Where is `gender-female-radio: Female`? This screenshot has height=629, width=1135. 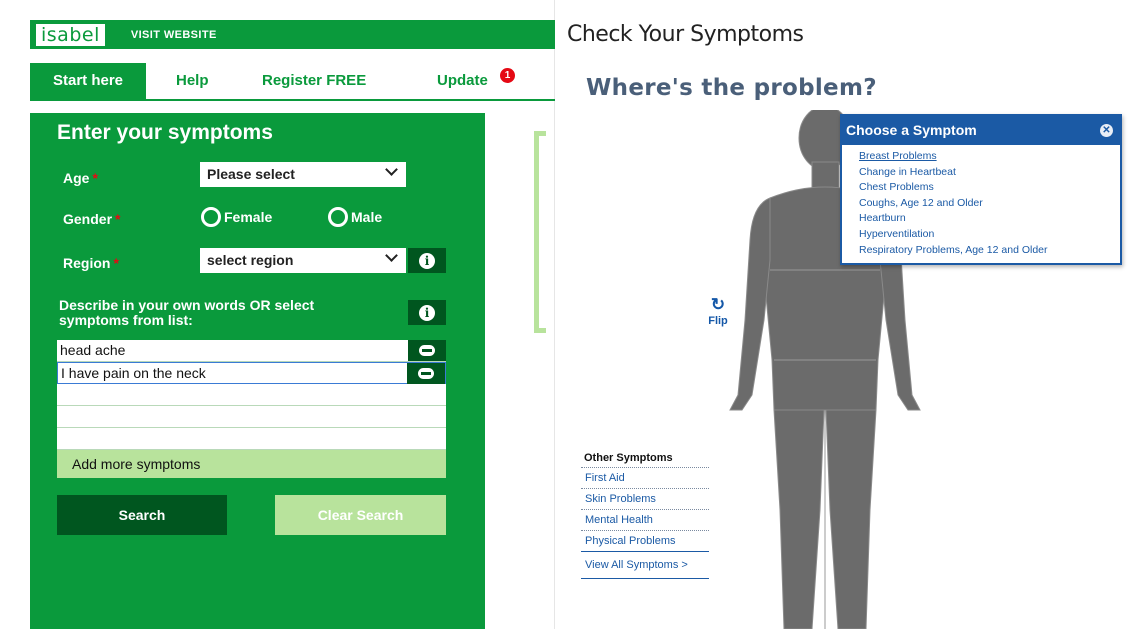 gender-female-radio: Female is located at coordinates (236, 217).